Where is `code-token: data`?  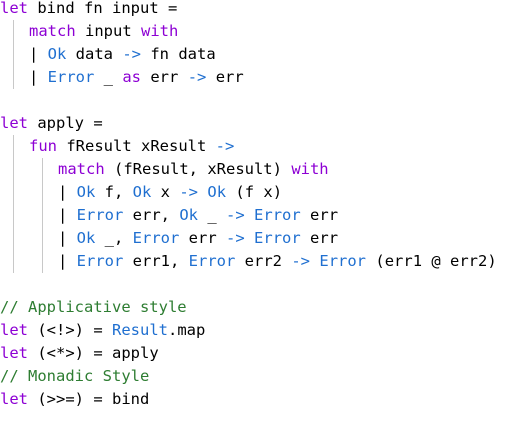
code-token: data is located at coordinates (94, 54).